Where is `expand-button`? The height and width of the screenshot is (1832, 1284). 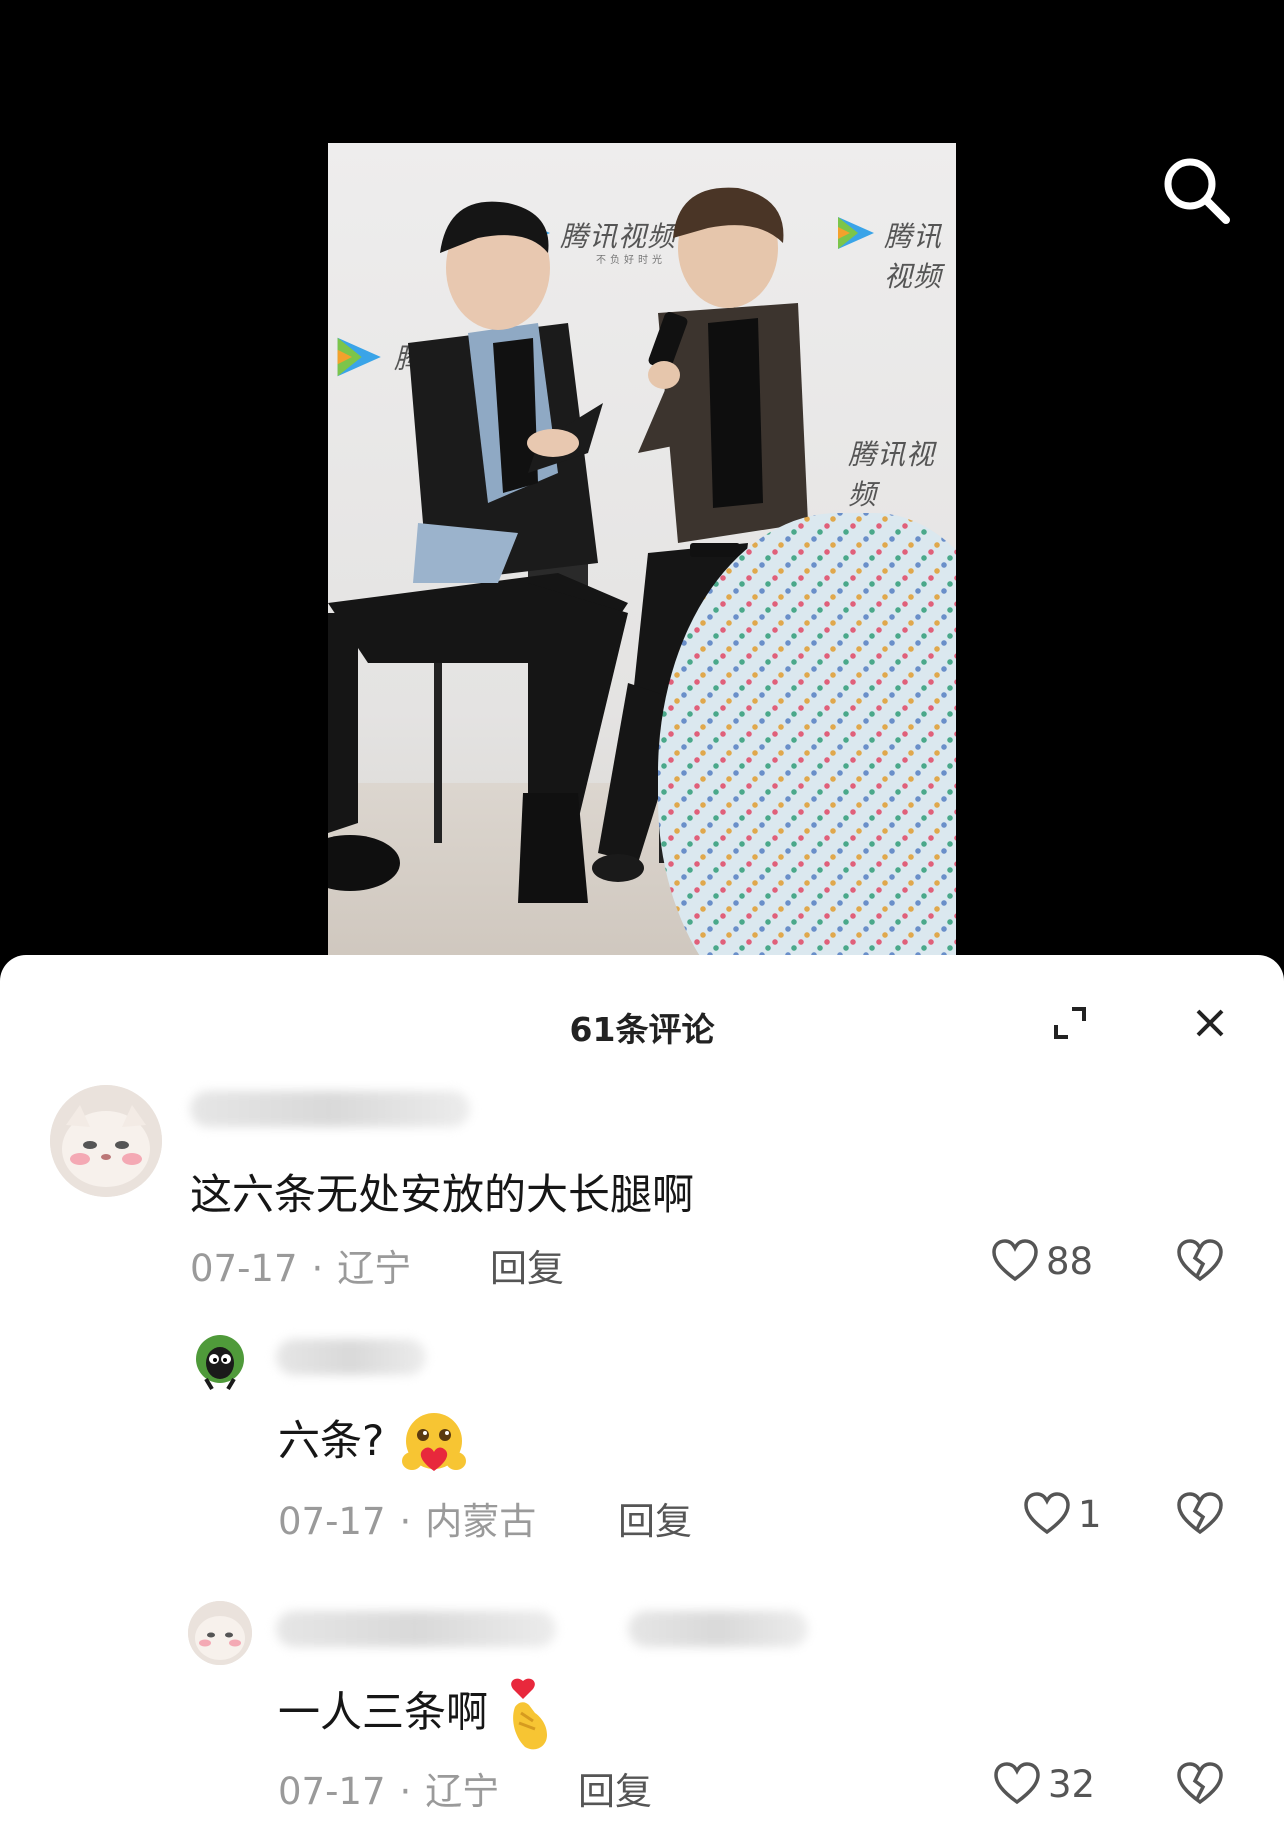
expand-button is located at coordinates (1070, 1023).